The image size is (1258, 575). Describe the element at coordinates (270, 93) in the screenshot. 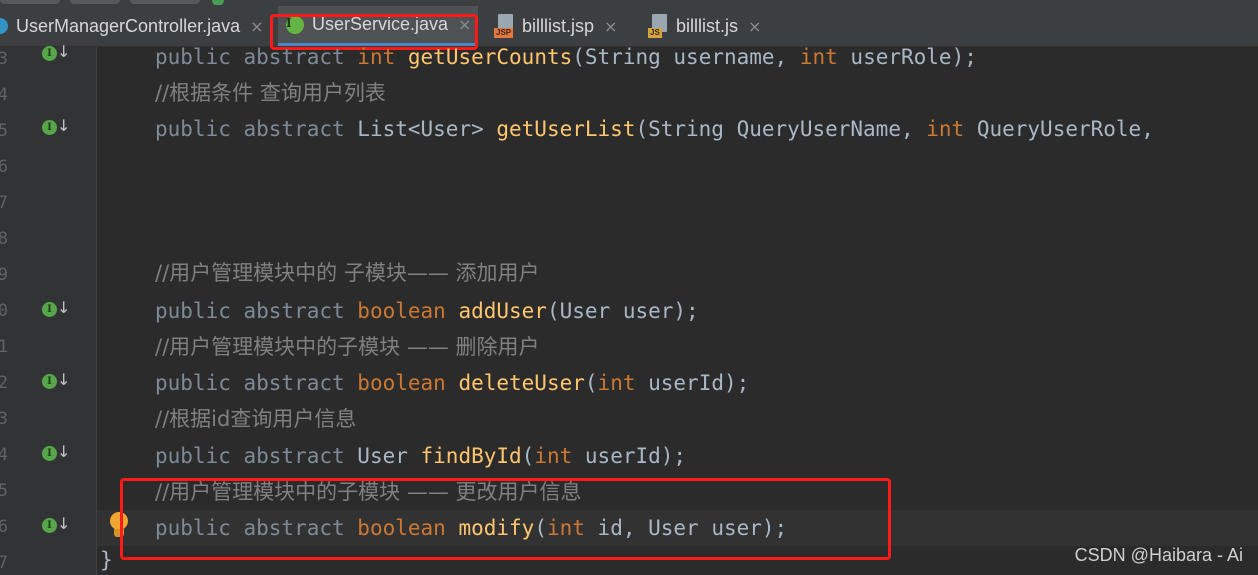

I see `code-comment: //根据条件 查询用户列表` at that location.